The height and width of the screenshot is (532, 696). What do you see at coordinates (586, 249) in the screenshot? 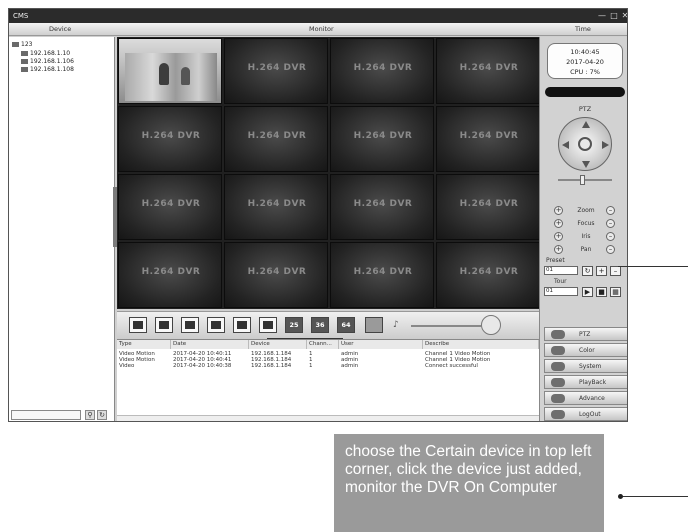
I see `pan-label: Pan` at bounding box center [586, 249].